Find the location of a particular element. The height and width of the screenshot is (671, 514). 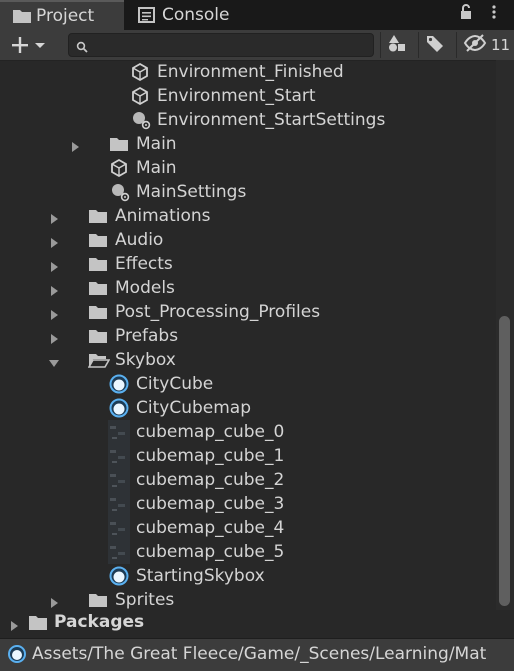

tree-row: Audio is located at coordinates (248, 240).